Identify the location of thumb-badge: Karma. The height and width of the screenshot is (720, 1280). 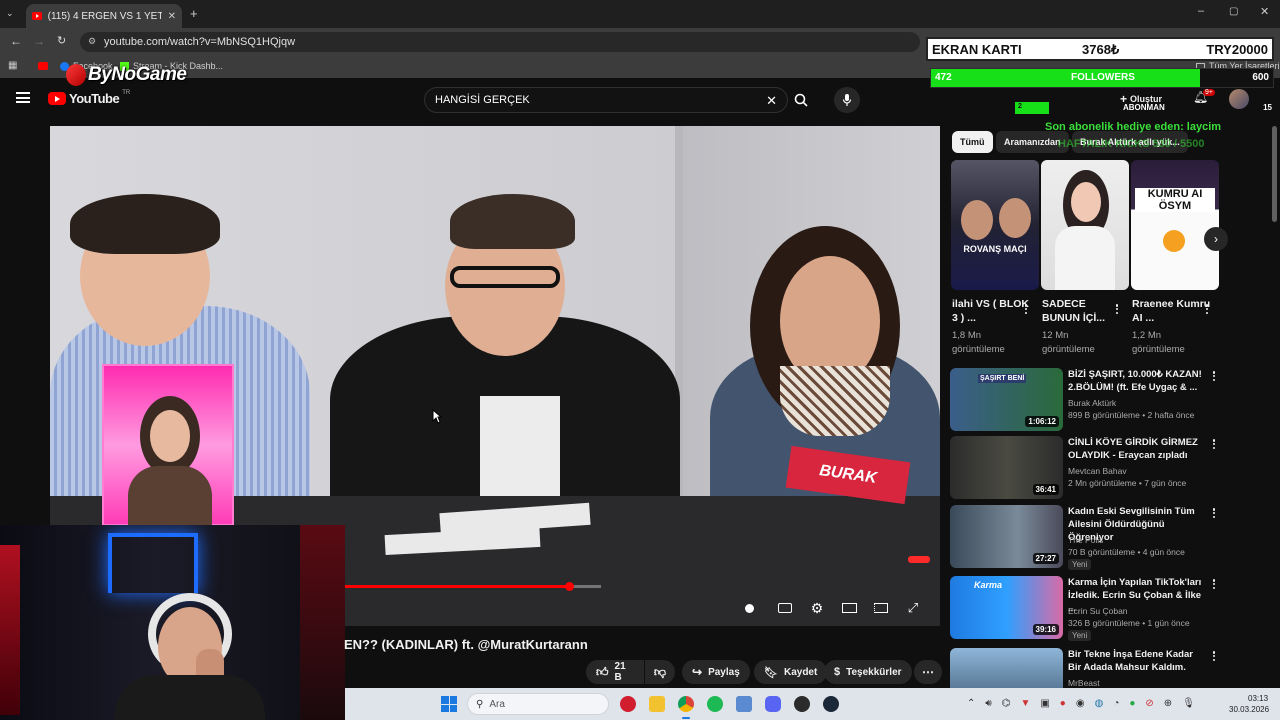
(988, 585).